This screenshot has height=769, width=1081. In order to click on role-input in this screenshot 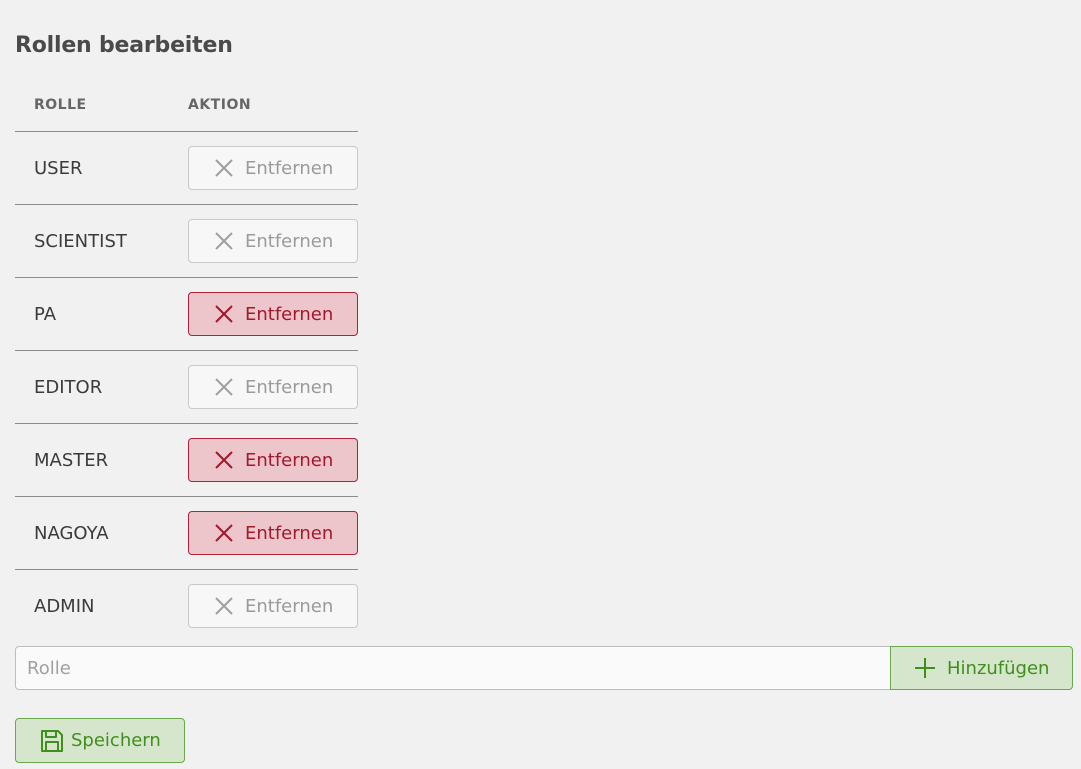, I will do `click(452, 668)`.